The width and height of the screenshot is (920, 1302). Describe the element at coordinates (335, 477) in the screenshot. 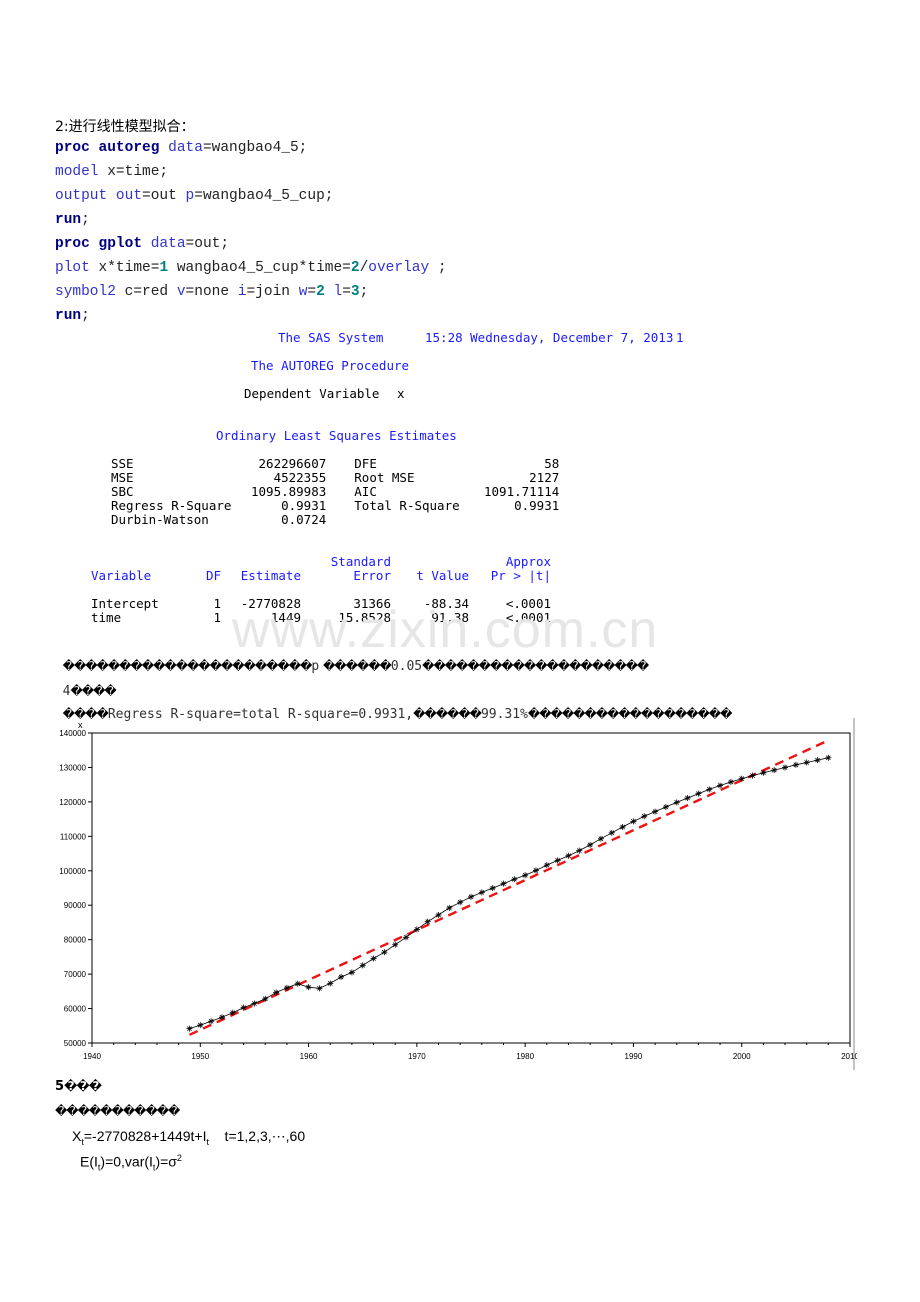

I see `stats-row: MSE 4522355 Root MSE 2127` at that location.